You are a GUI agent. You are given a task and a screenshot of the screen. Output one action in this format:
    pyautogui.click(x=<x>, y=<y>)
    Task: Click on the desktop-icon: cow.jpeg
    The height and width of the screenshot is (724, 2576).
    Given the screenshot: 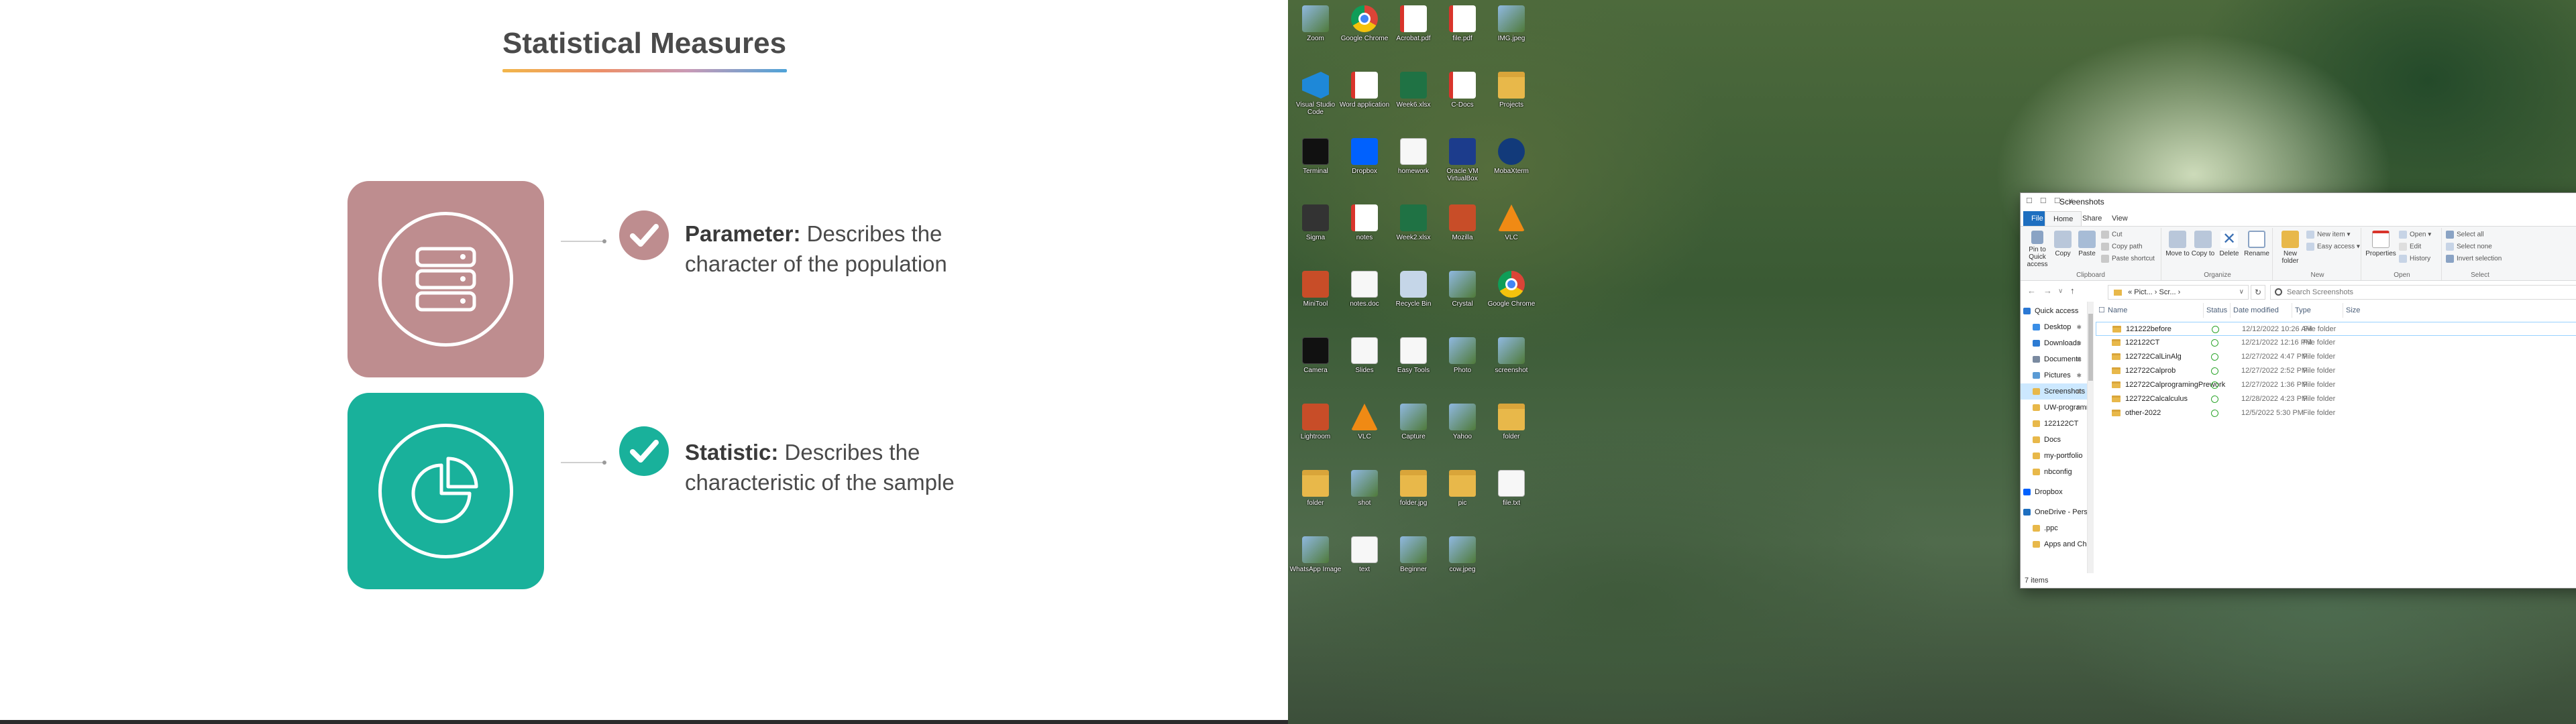 What is the action you would take?
    pyautogui.click(x=1460, y=564)
    